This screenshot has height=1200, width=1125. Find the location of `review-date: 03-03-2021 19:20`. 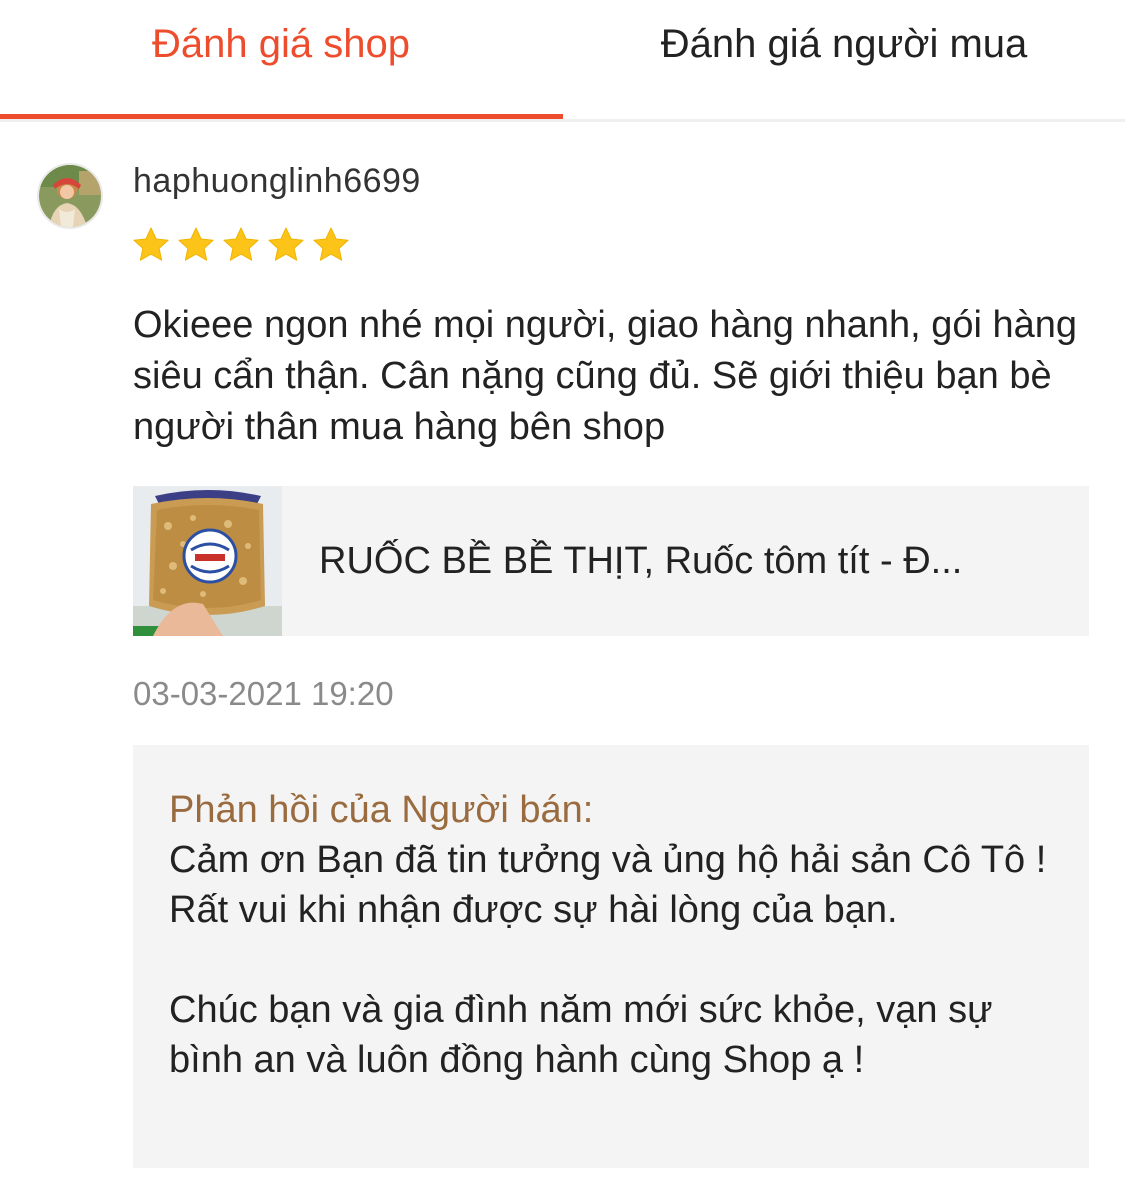

review-date: 03-03-2021 19:20 is located at coordinates (263, 693).